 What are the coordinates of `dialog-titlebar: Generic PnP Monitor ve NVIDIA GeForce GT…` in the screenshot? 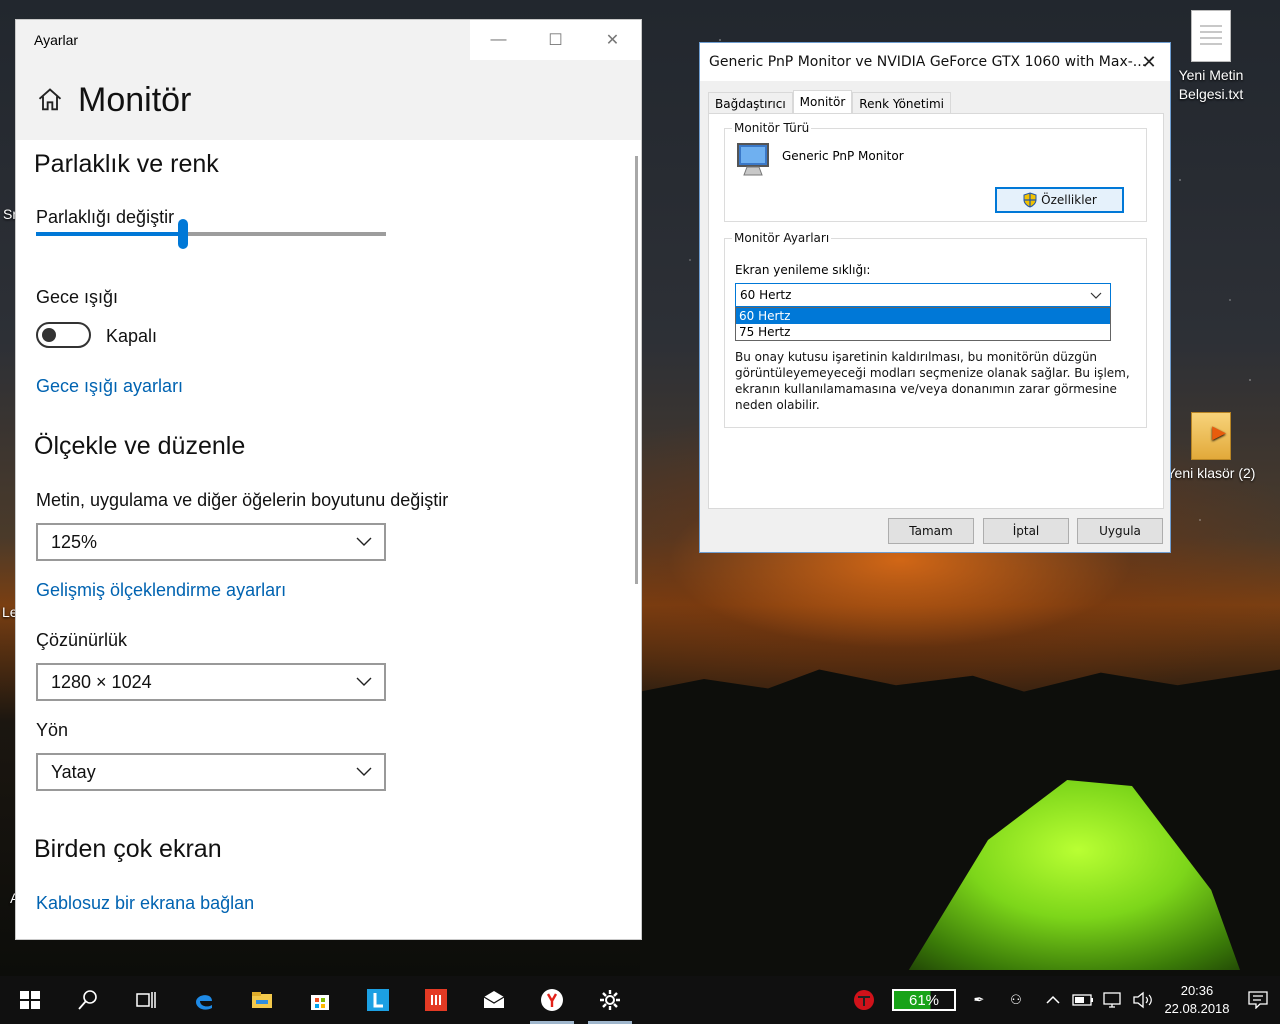 It's located at (935, 62).